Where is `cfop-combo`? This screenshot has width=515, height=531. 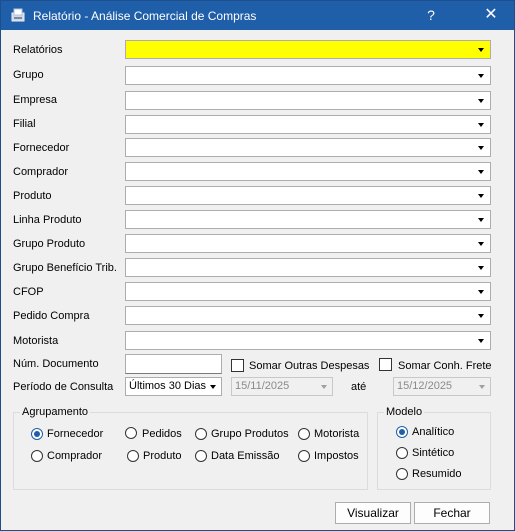
cfop-combo is located at coordinates (308, 291).